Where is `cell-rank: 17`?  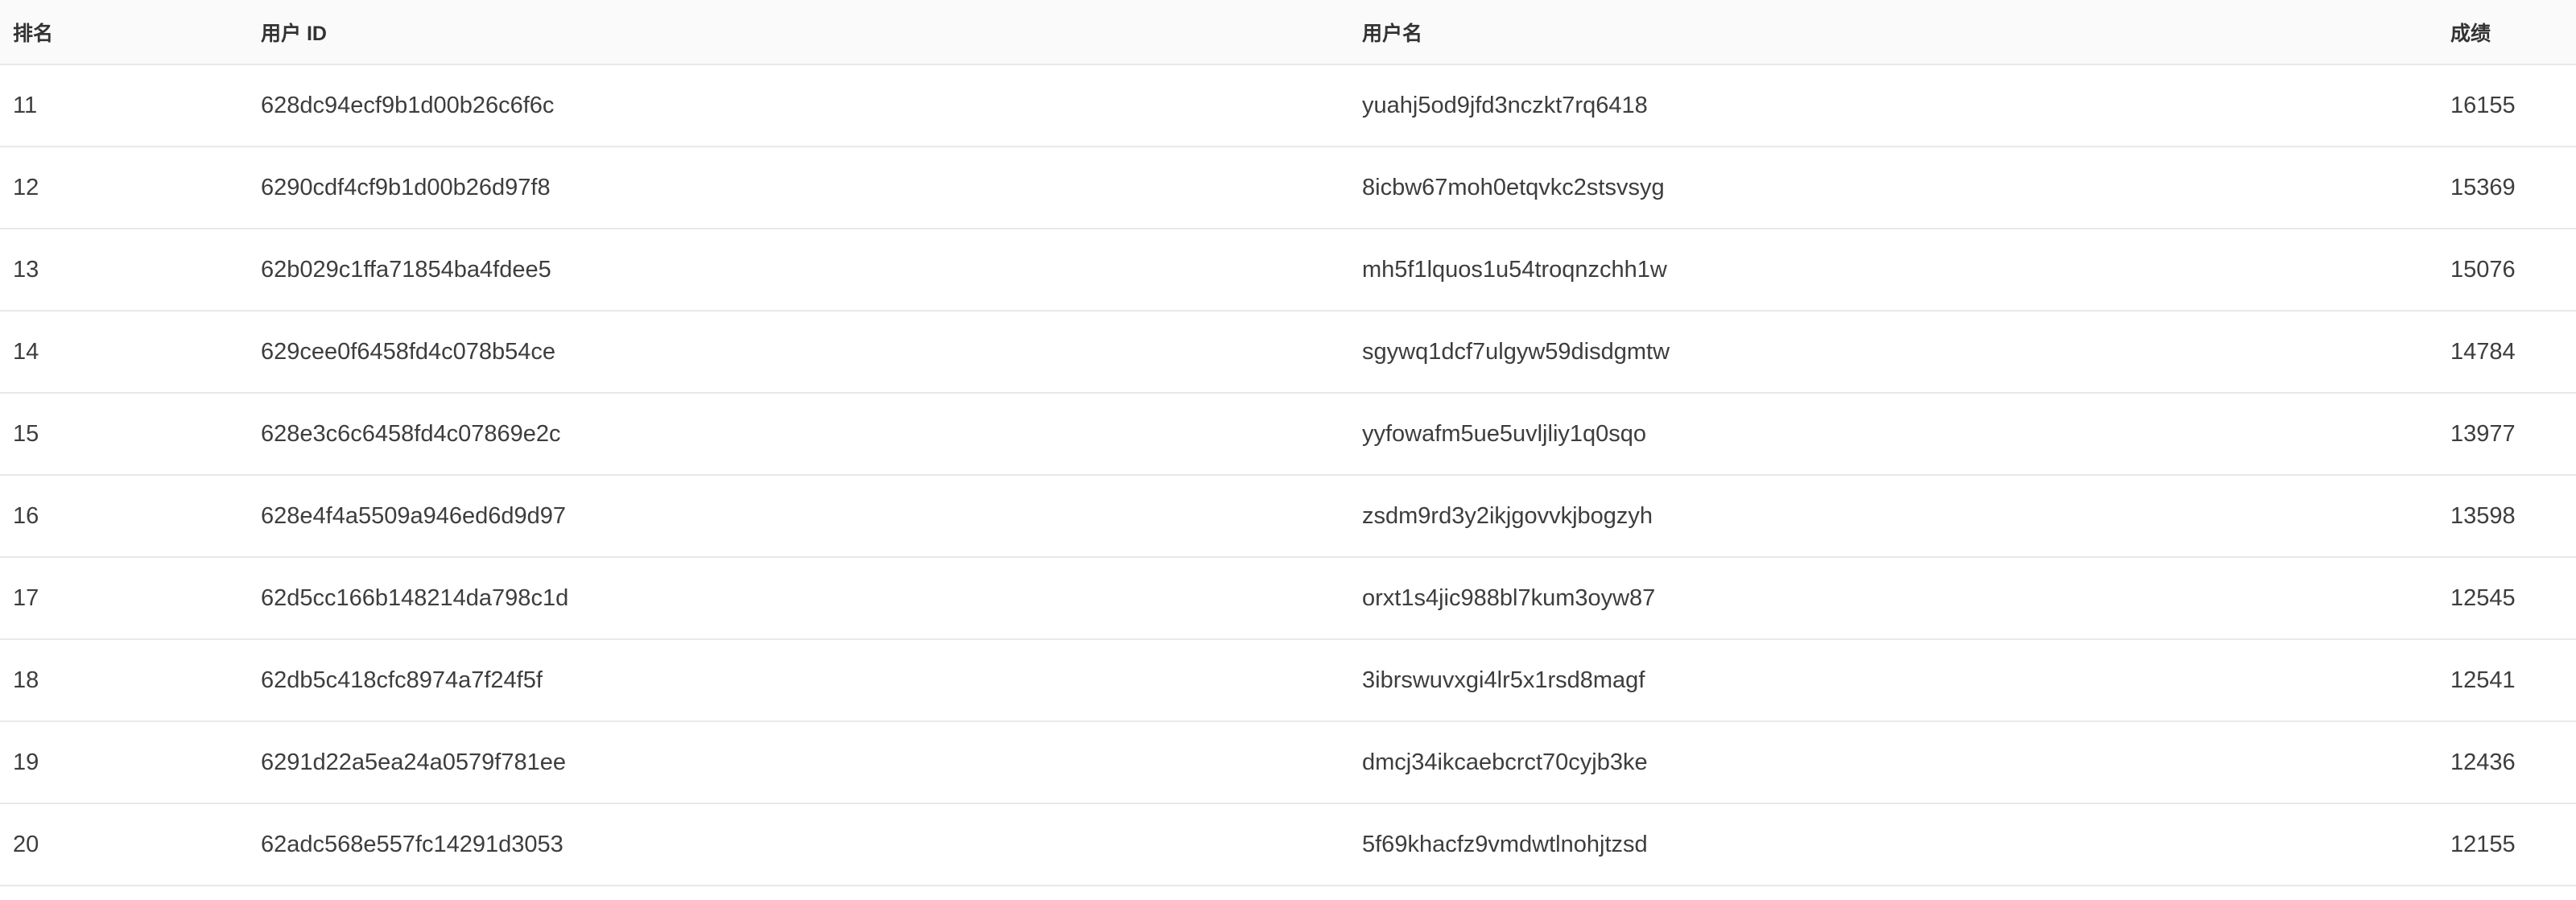
cell-rank: 17 is located at coordinates (130, 598).